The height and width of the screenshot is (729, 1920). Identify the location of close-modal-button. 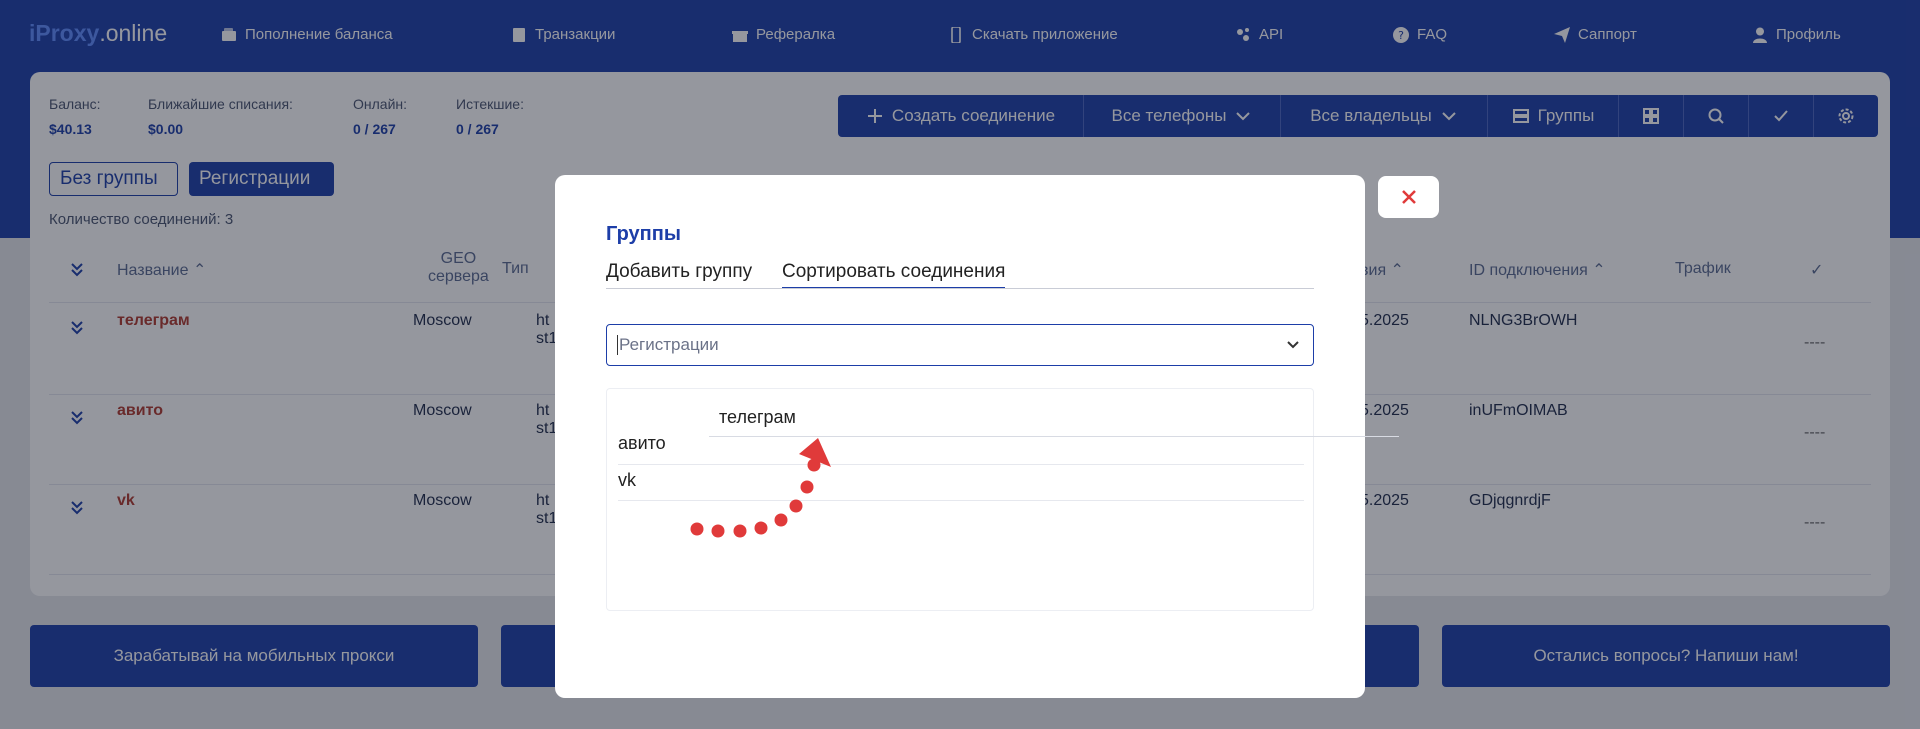
(1408, 197).